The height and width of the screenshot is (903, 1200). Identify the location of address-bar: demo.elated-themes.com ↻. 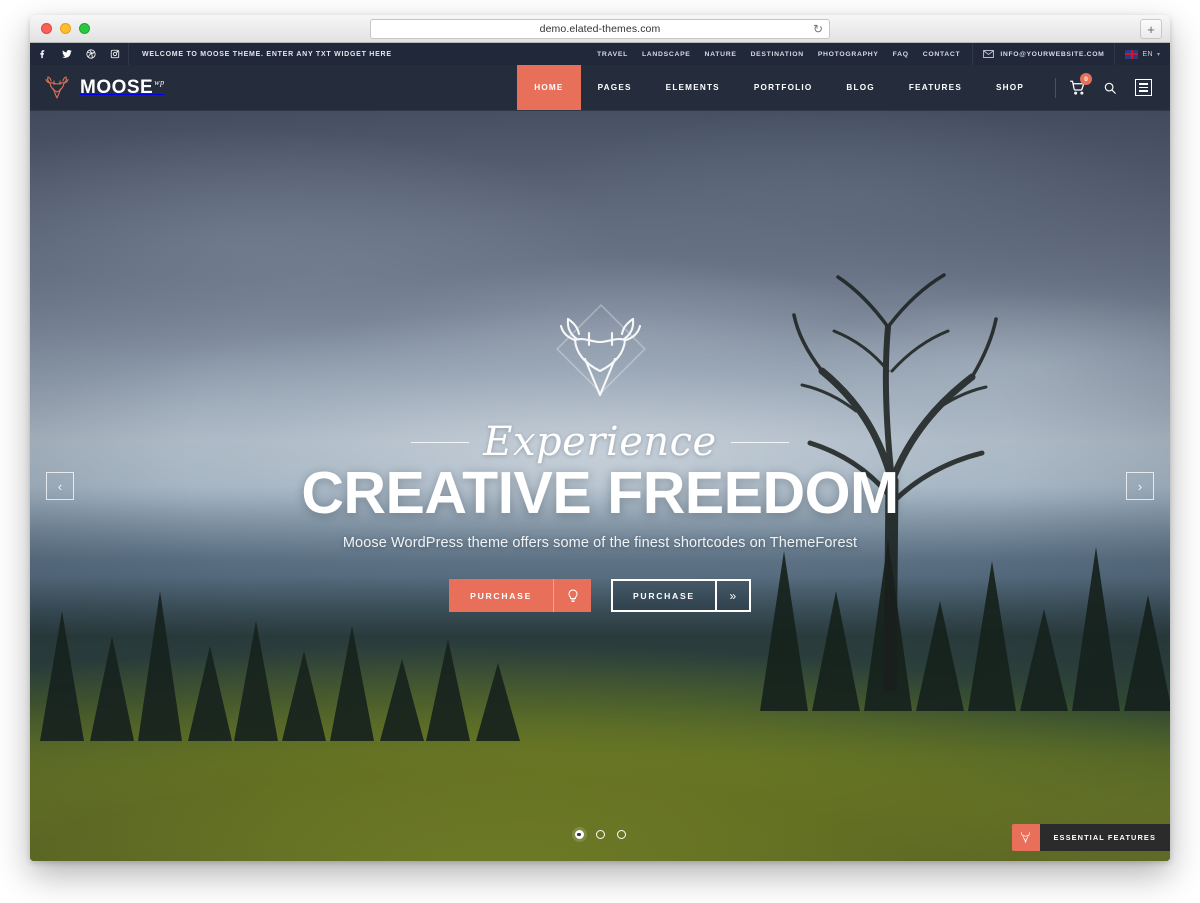
(600, 29).